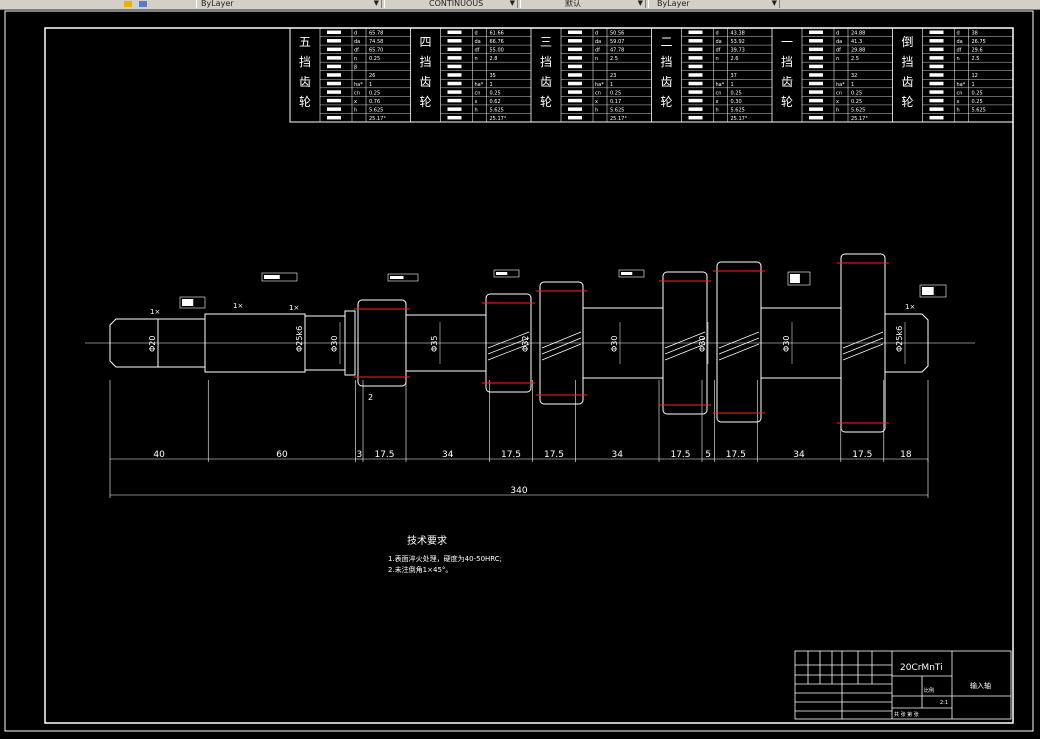 Image resolution: width=1040 pixels, height=739 pixels. I want to click on color-value: CONTINUOUS, so click(456, 4).